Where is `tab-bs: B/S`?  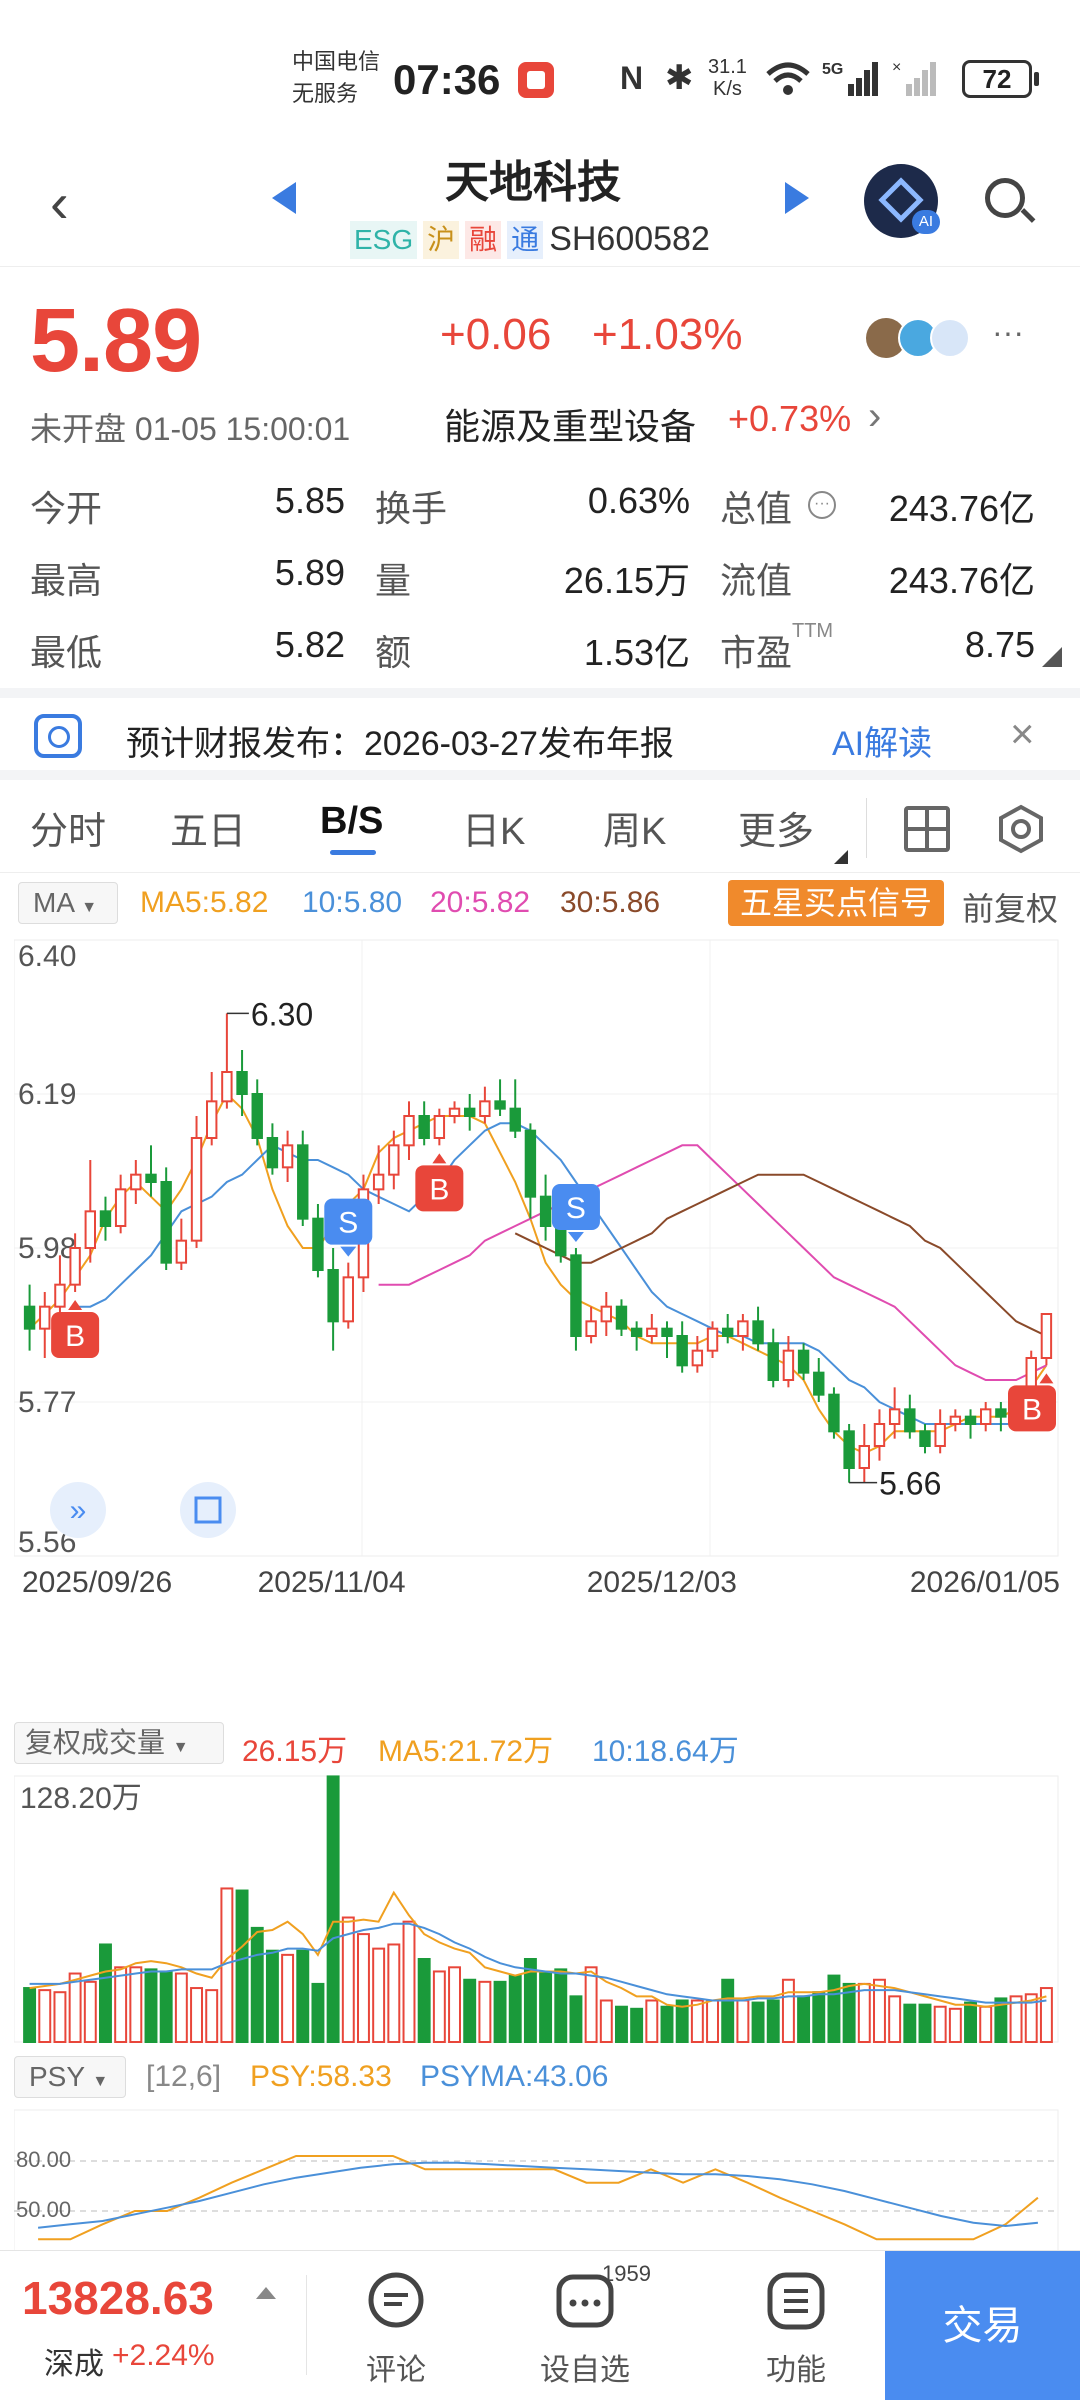 tab-bs: B/S is located at coordinates (351, 821).